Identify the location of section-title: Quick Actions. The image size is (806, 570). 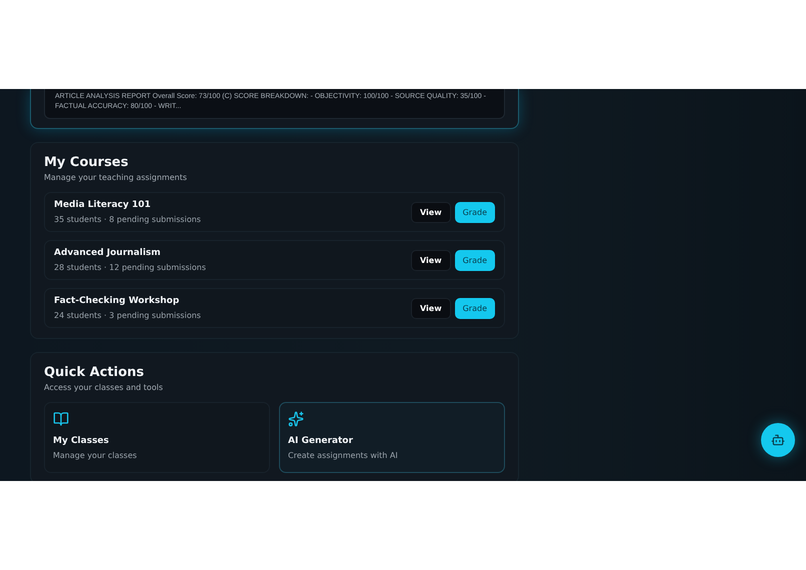
(95, 372).